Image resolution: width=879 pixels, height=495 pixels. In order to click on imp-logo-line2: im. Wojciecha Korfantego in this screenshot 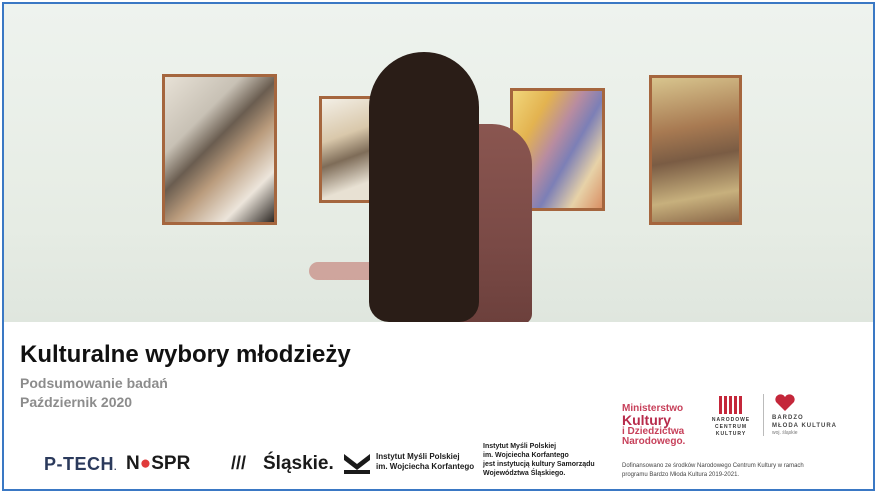, I will do `click(425, 466)`.